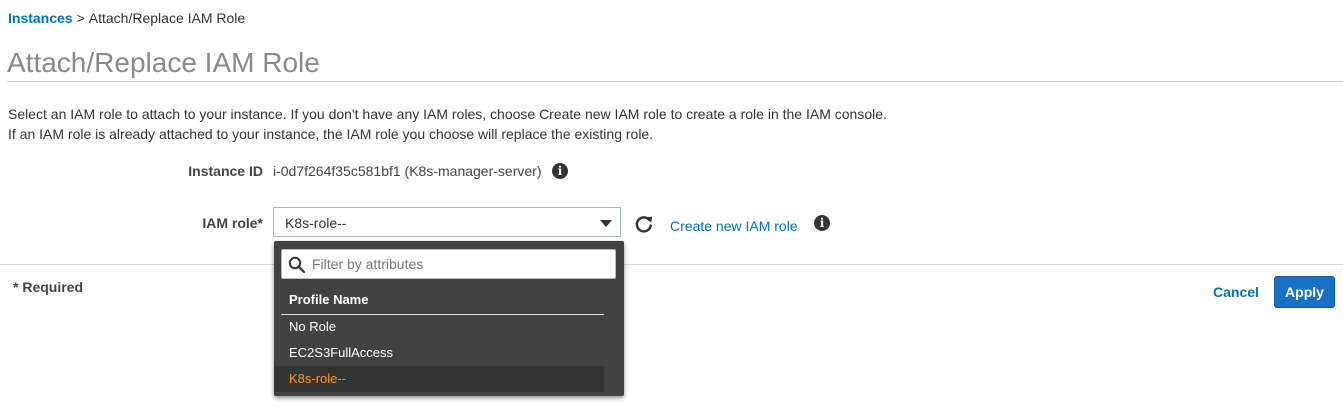 This screenshot has width=1343, height=407. What do you see at coordinates (675, 81) in the screenshot?
I see `title-divider` at bounding box center [675, 81].